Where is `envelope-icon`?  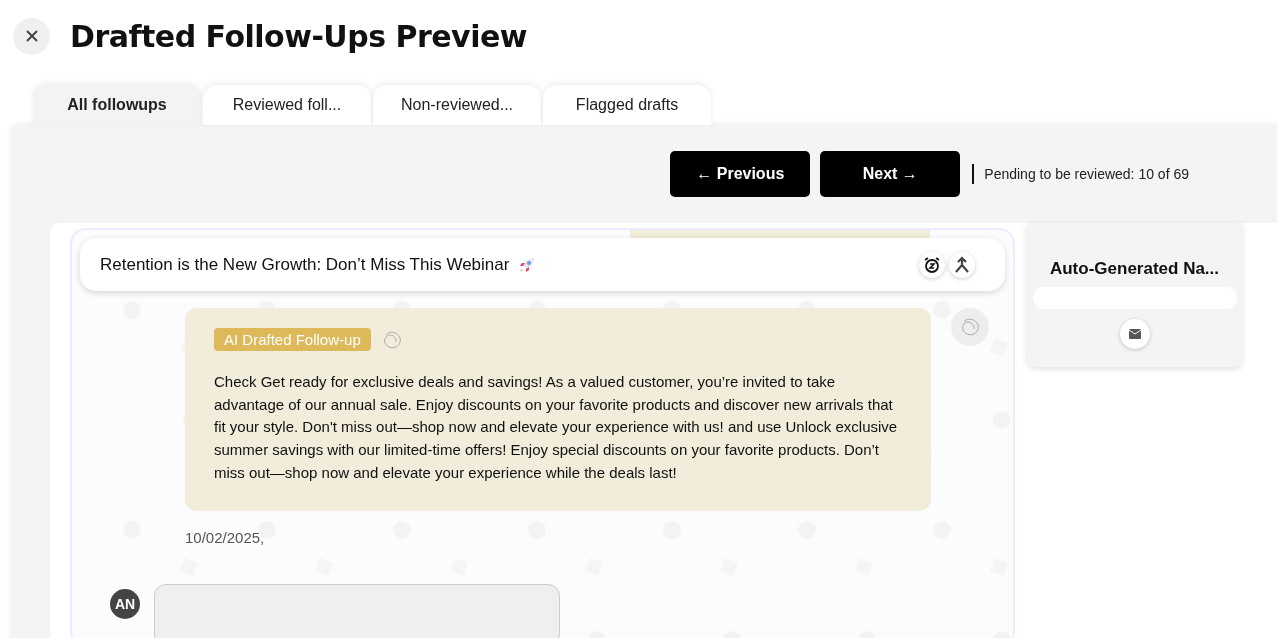
envelope-icon is located at coordinates (1134, 334).